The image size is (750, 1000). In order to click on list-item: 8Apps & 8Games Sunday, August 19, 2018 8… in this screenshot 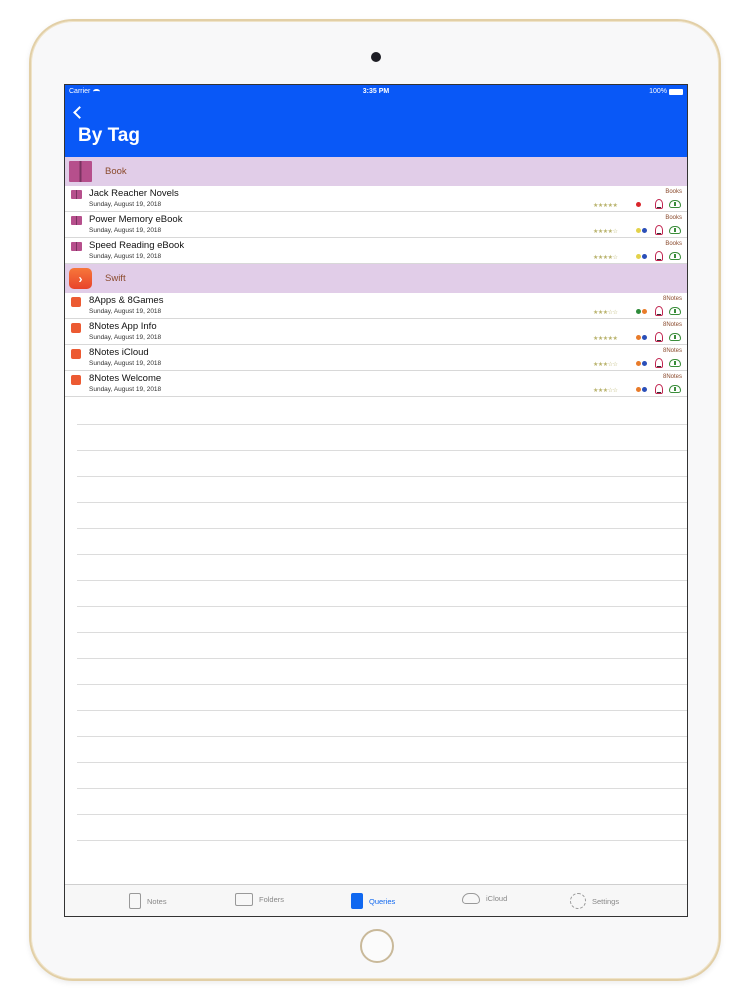, I will do `click(376, 306)`.